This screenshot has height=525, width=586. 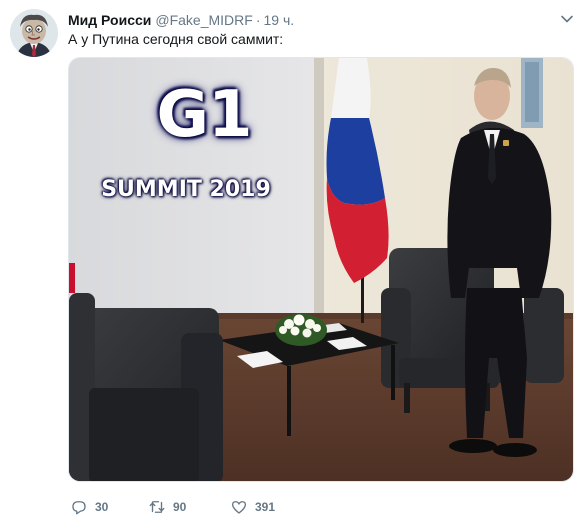 What do you see at coordinates (279, 20) in the screenshot?
I see `tweet-timestamp: 19 ч.` at bounding box center [279, 20].